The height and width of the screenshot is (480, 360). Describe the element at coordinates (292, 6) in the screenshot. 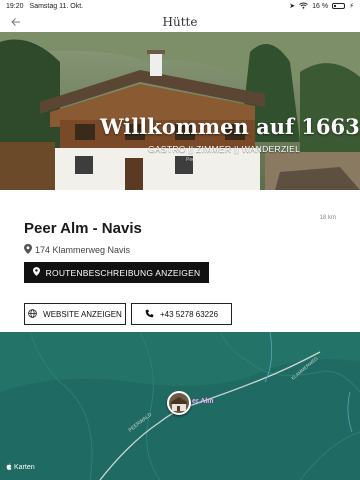

I see `location-icon: ➤` at that location.